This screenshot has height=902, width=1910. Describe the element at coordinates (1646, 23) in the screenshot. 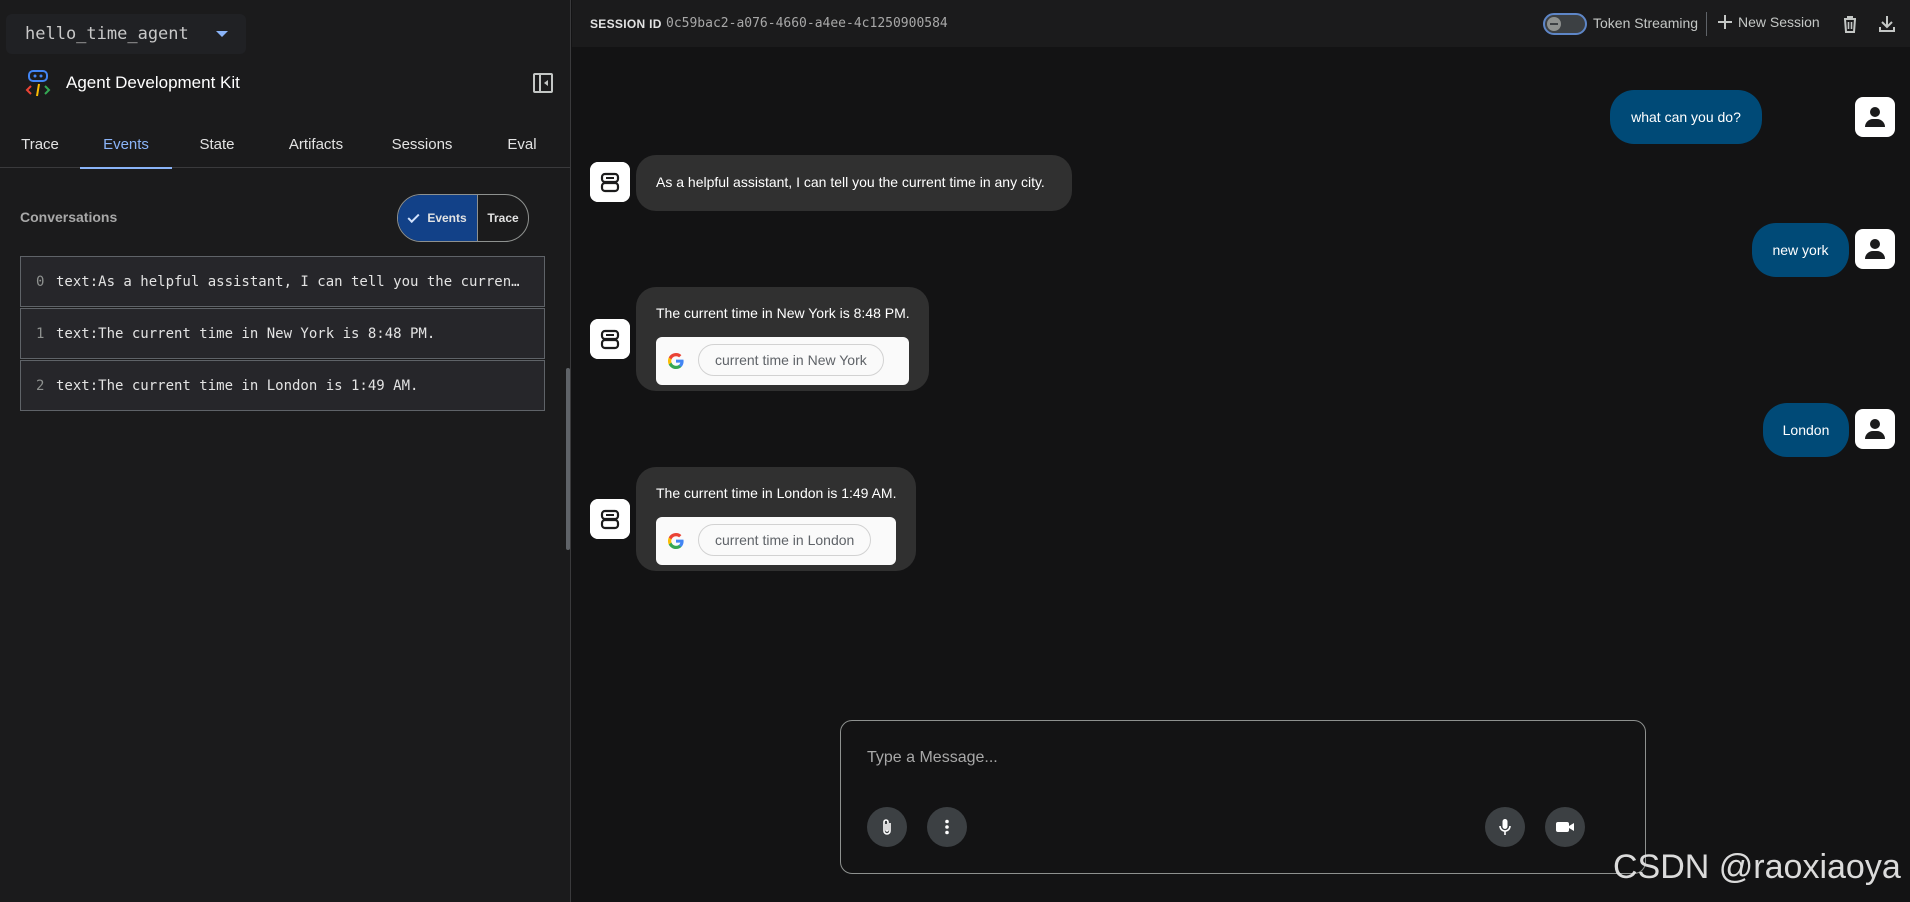

I see `token-streaming-label: Token Streaming` at that location.